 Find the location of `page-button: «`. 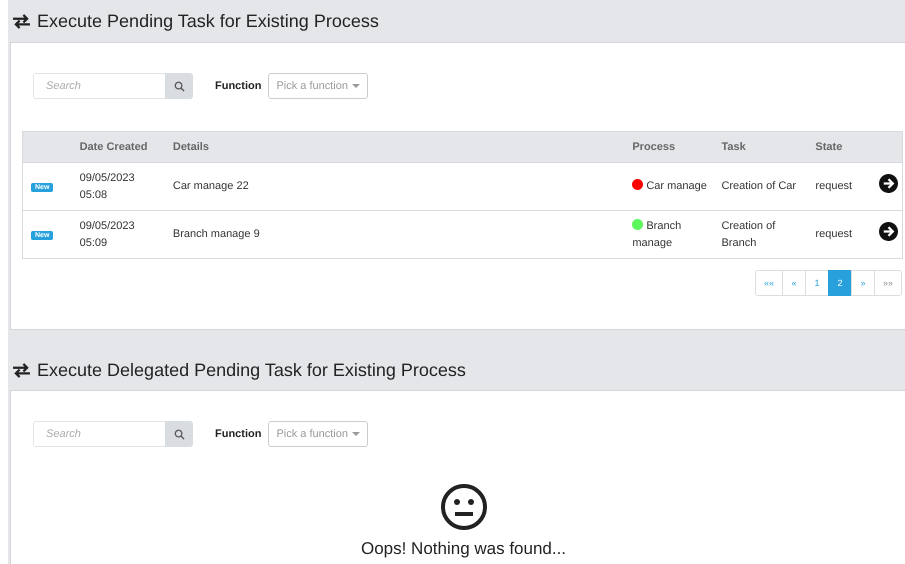

page-button: « is located at coordinates (794, 283).